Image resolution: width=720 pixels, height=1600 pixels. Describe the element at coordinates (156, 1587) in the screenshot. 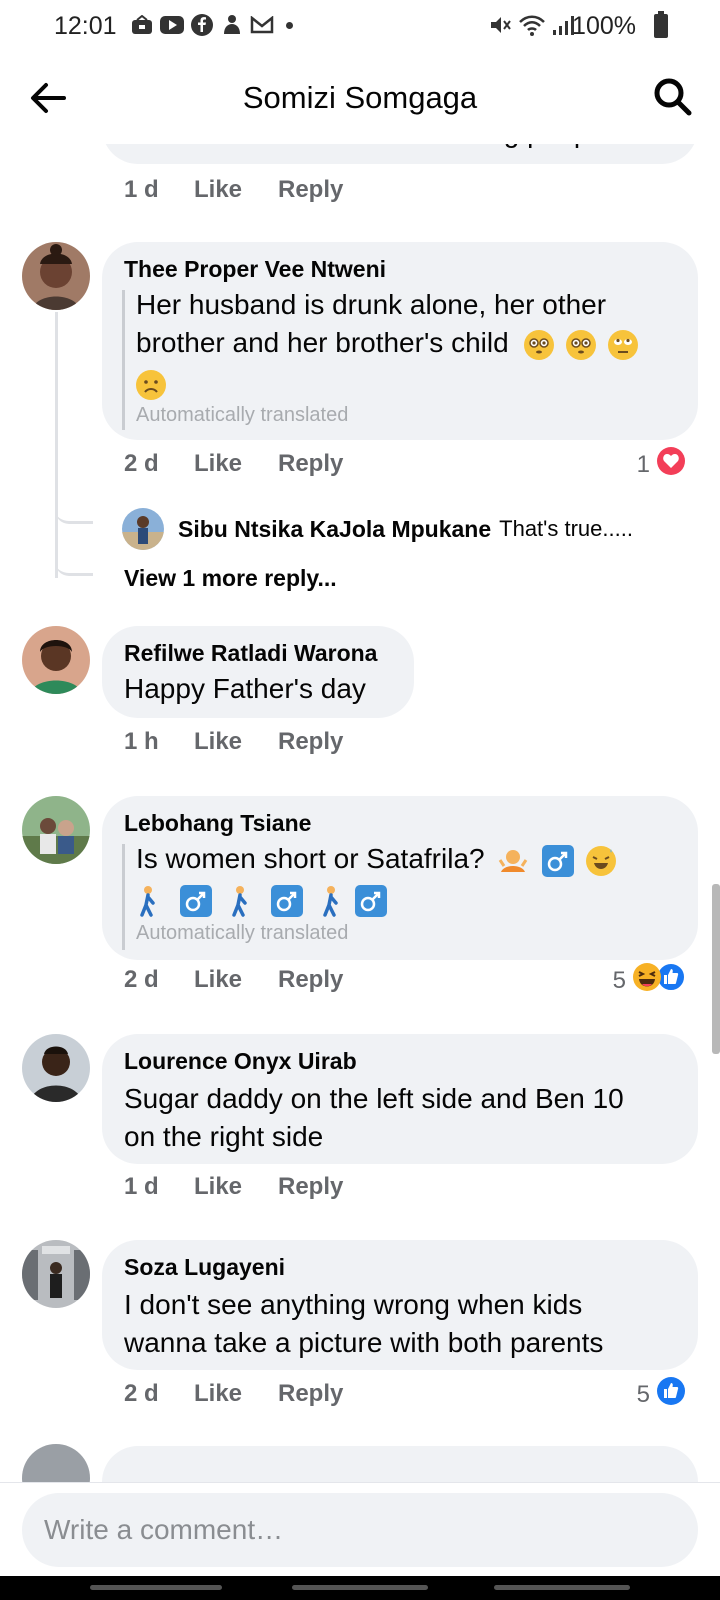

I see `recents-button` at that location.